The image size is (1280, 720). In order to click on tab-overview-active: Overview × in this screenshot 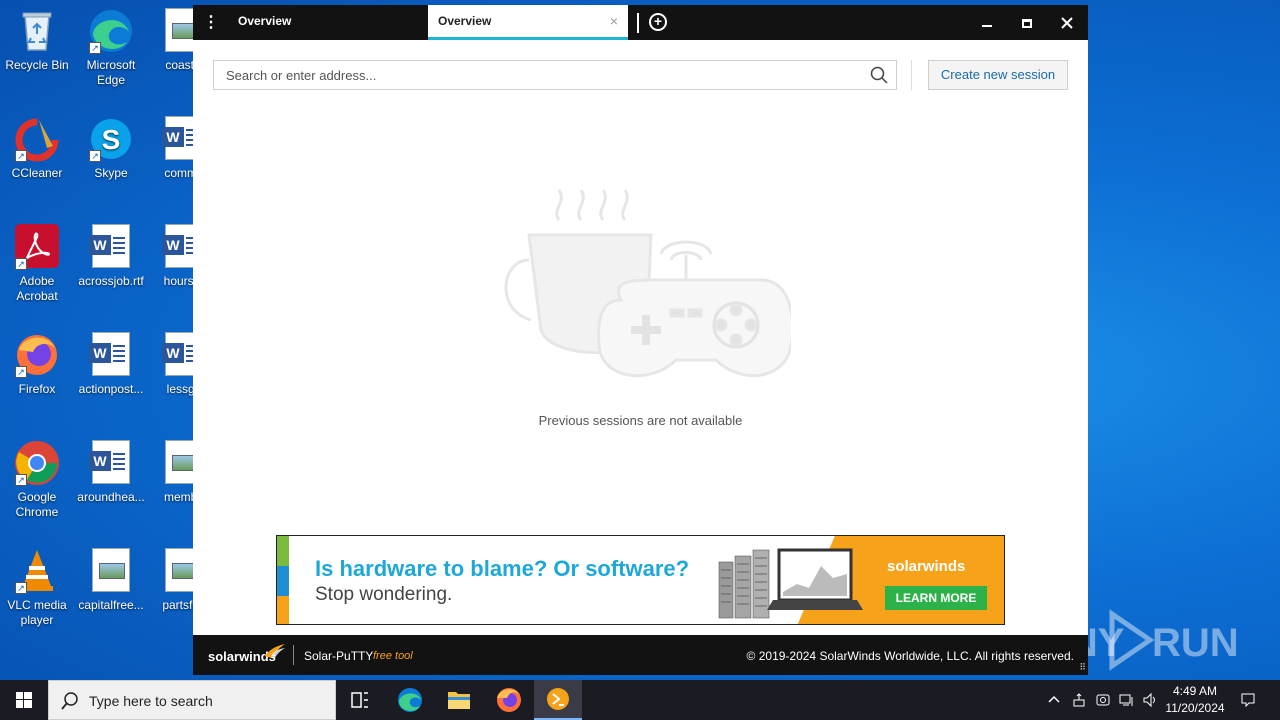, I will do `click(528, 22)`.